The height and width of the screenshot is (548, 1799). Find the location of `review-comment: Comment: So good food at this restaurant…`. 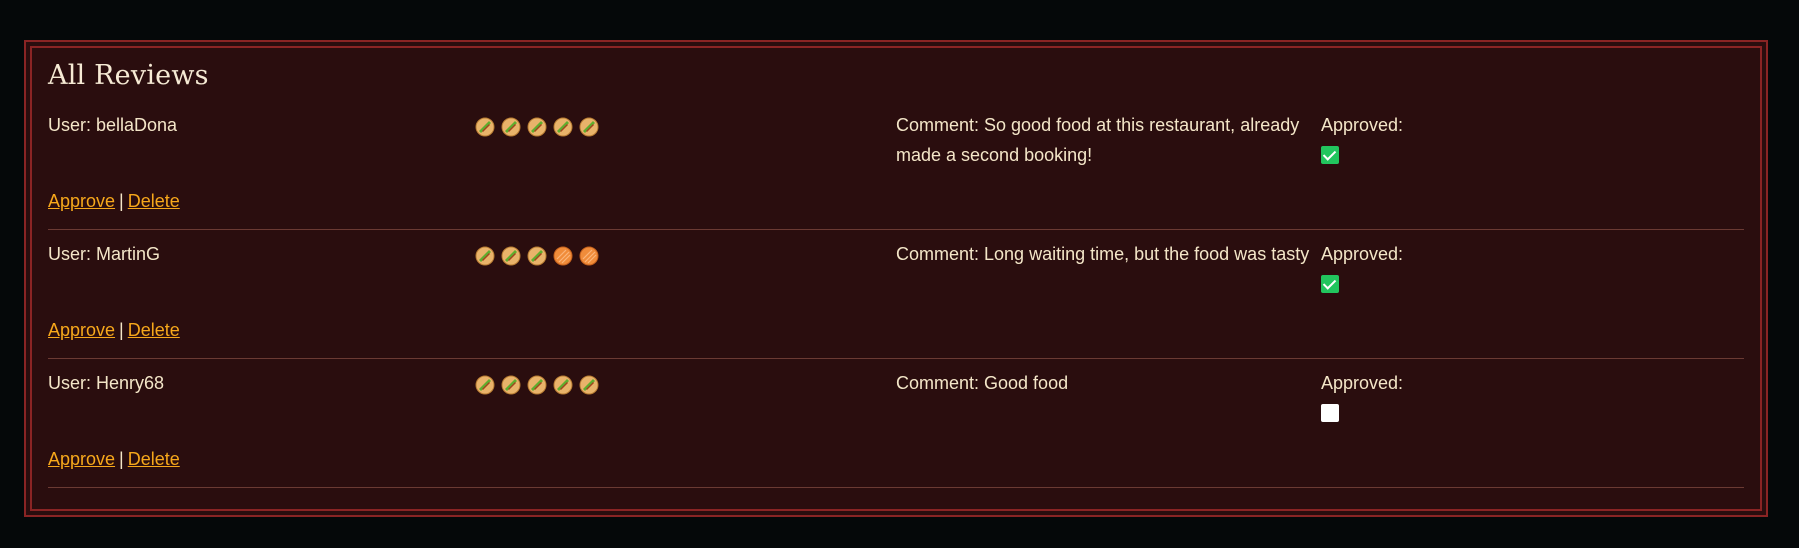

review-comment: Comment: So good food at this restaurant… is located at coordinates (1098, 140).